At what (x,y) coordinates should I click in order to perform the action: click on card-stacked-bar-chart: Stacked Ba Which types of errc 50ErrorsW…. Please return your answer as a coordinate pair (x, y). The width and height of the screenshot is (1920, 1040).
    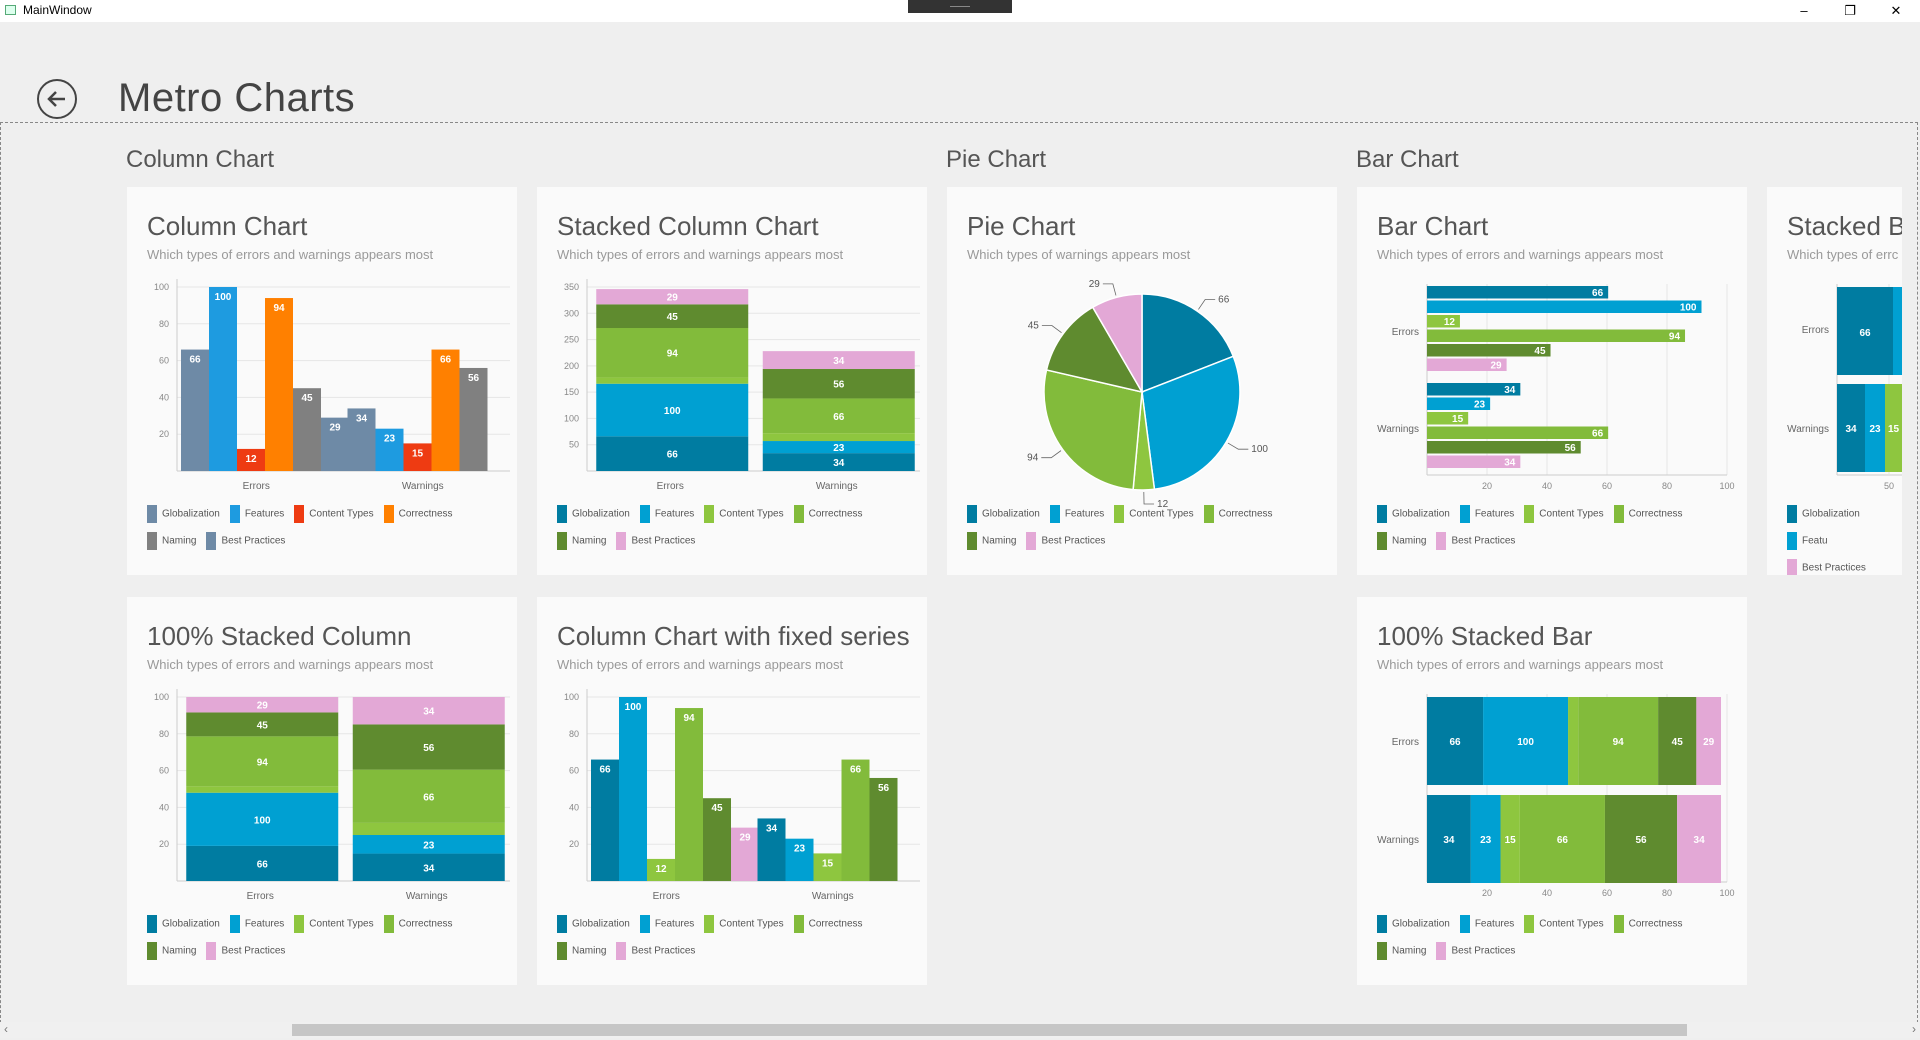
    Looking at the image, I should click on (1834, 381).